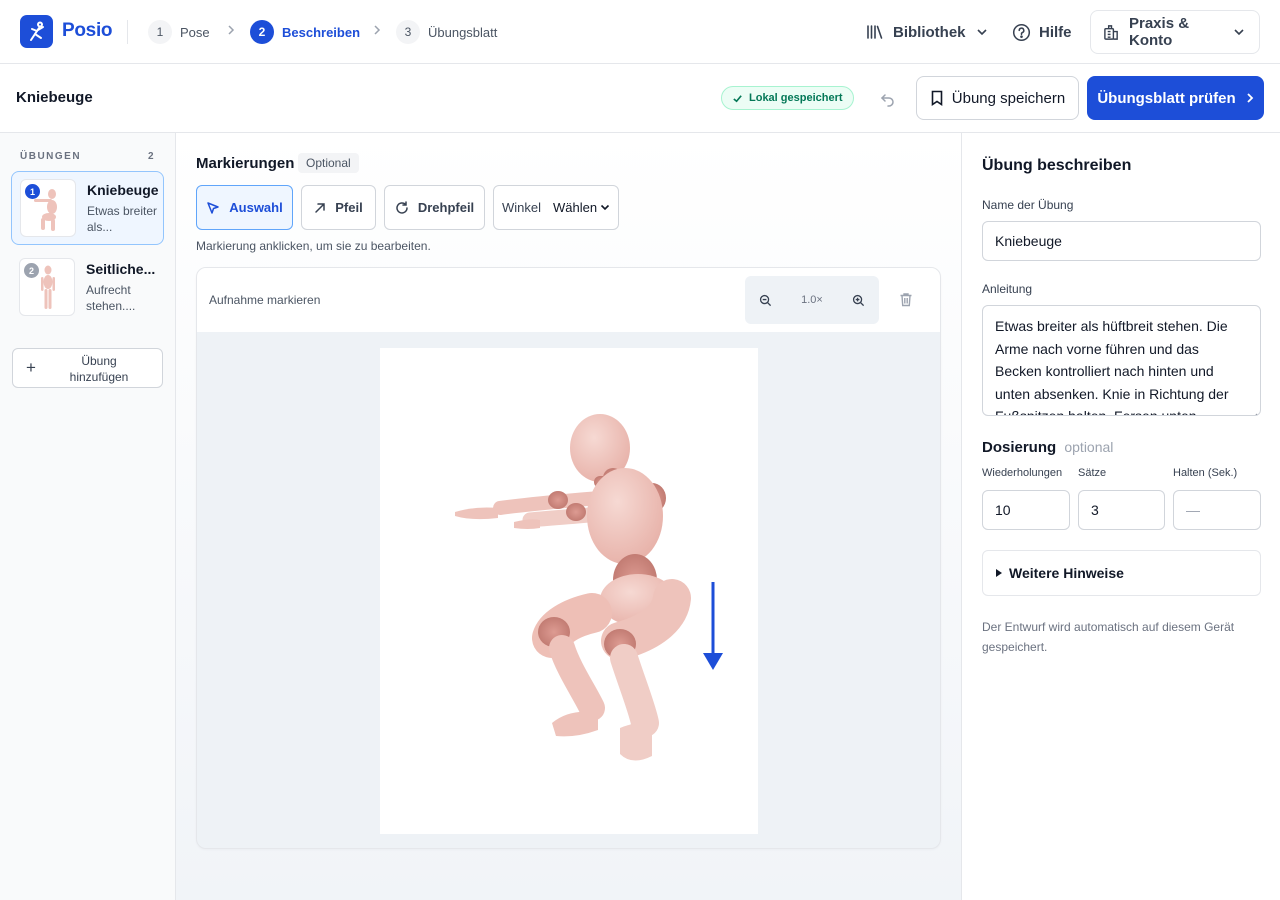 Image resolution: width=1280 pixels, height=900 pixels. What do you see at coordinates (320, 208) in the screenshot?
I see `arrow-up-right-icon` at bounding box center [320, 208].